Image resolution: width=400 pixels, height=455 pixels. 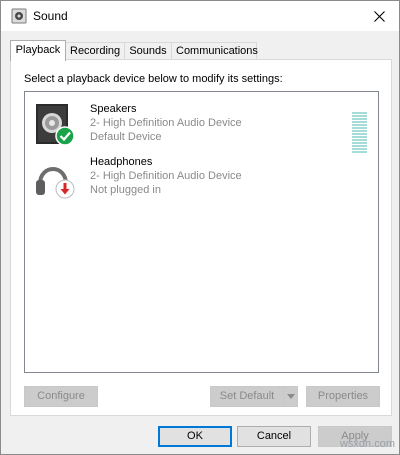 I want to click on set-default-dropdown, so click(x=290, y=396).